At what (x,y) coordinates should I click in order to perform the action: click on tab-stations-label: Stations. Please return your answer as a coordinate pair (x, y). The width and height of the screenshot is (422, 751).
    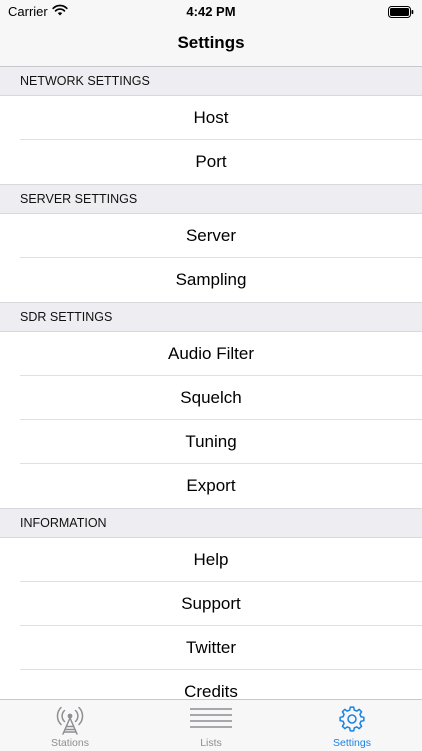
    Looking at the image, I should click on (70, 743).